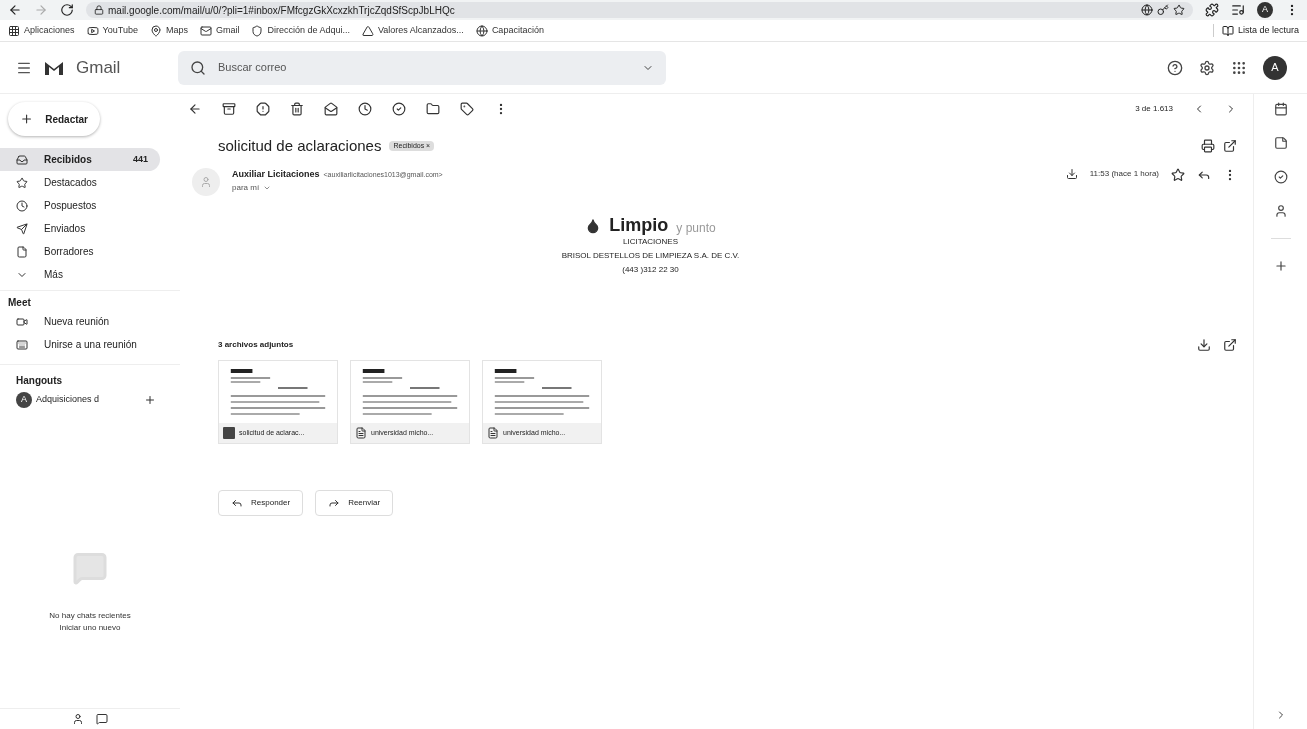 This screenshot has height=729, width=1307. I want to click on task-icon, so click(399, 109).